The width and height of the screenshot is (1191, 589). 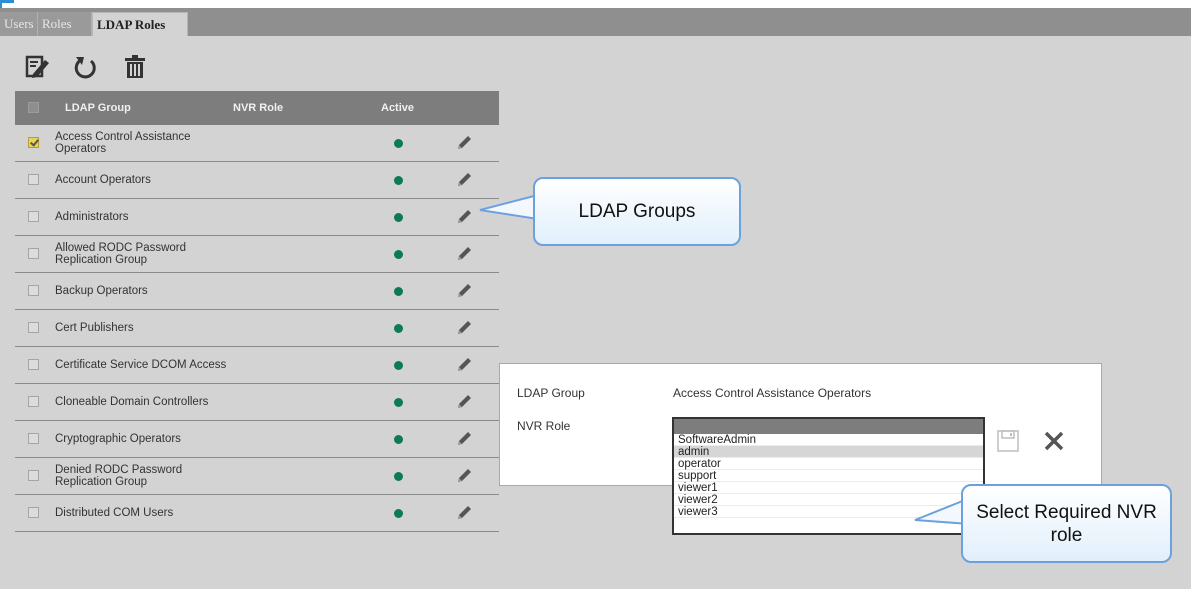 I want to click on table-row: Denied RODC Password Replication Group, so click(x=257, y=476).